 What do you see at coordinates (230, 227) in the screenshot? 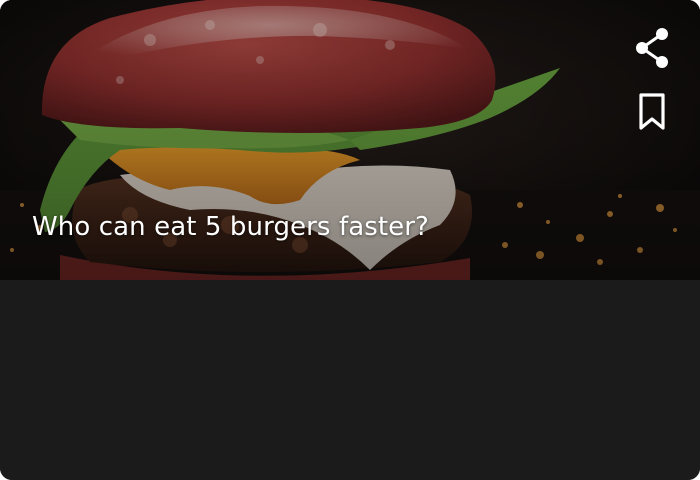
I see `card-title: Who can eat 5 burgers faster?` at bounding box center [230, 227].